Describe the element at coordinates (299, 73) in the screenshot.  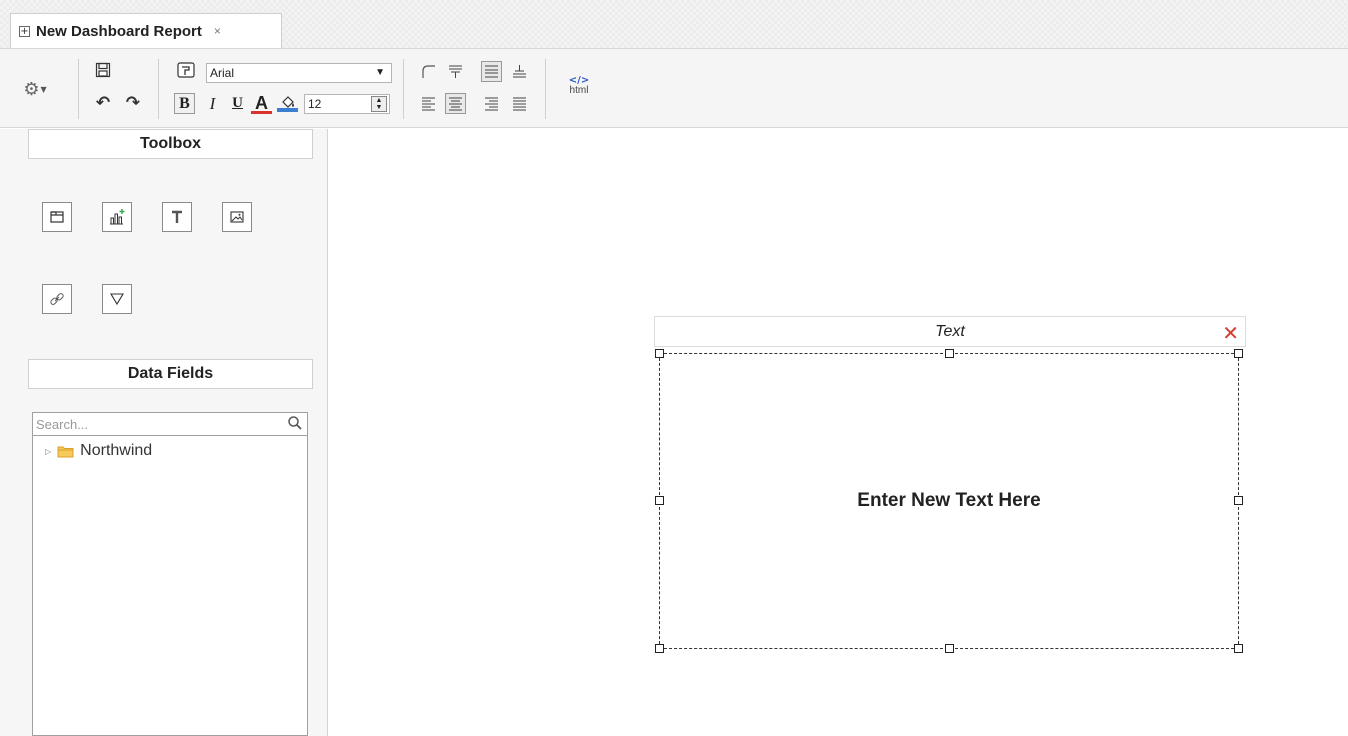
I see `font-family-select: Arial ▼` at that location.